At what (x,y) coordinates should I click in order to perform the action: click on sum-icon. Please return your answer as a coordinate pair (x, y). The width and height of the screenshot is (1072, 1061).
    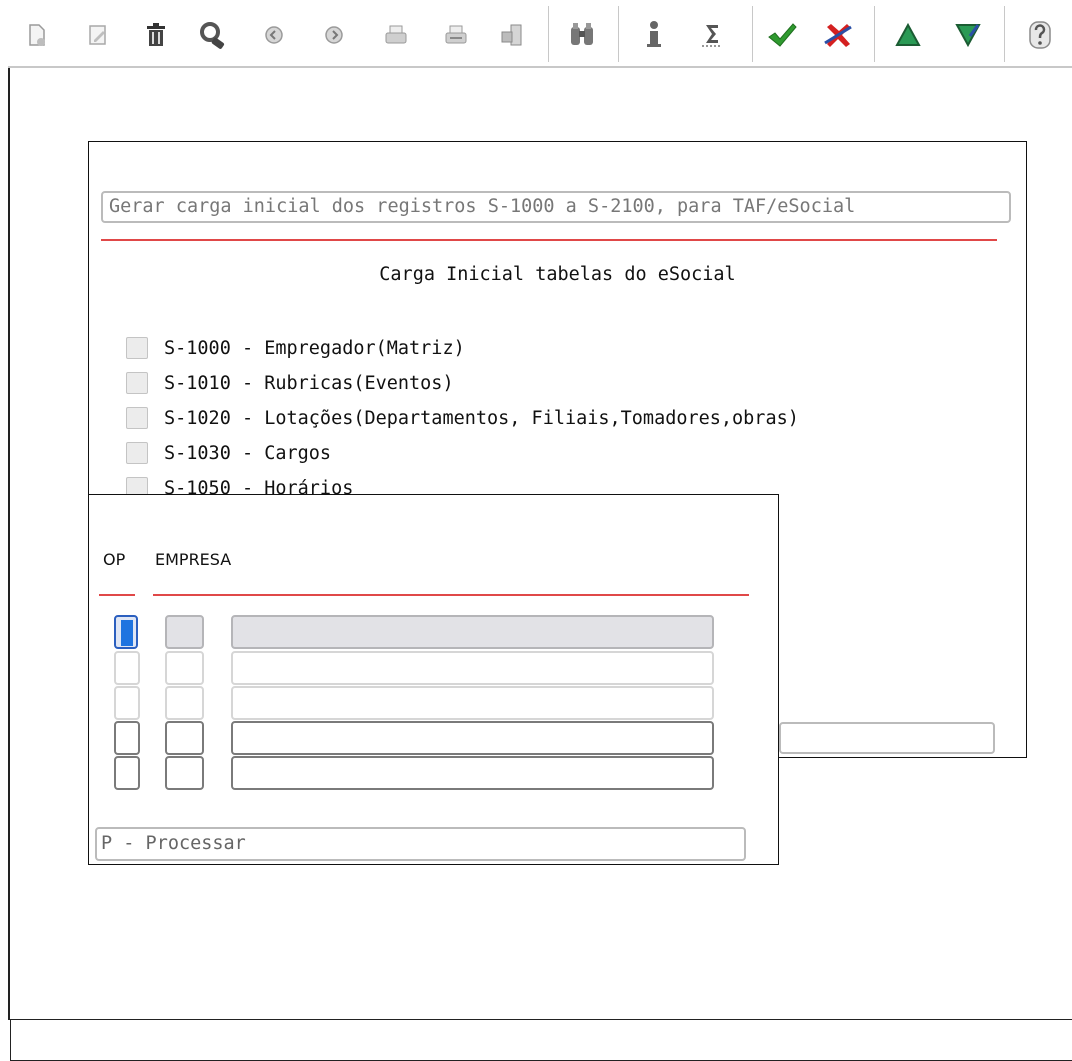
    Looking at the image, I should click on (712, 35).